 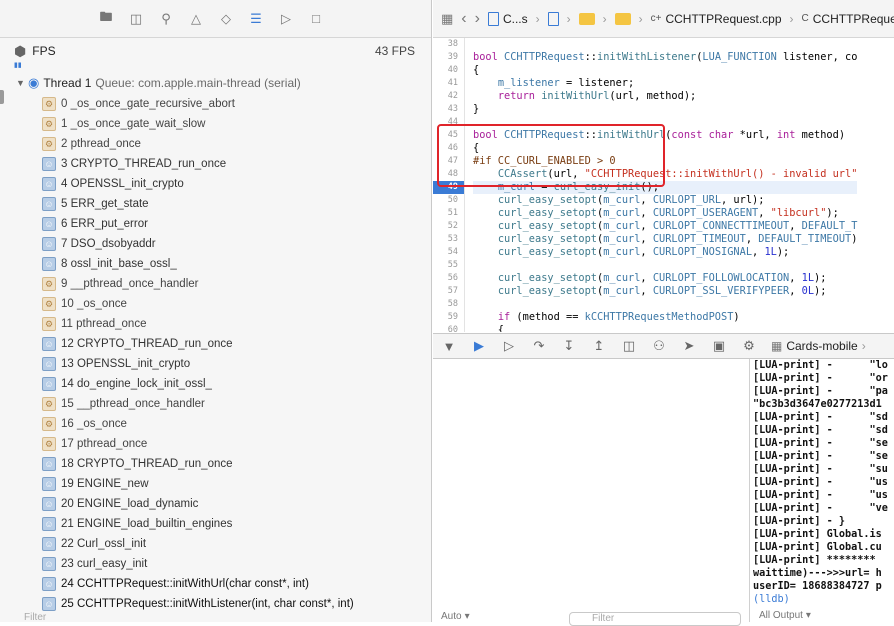 What do you see at coordinates (448, 291) in the screenshot?
I see `line-number: 57` at bounding box center [448, 291].